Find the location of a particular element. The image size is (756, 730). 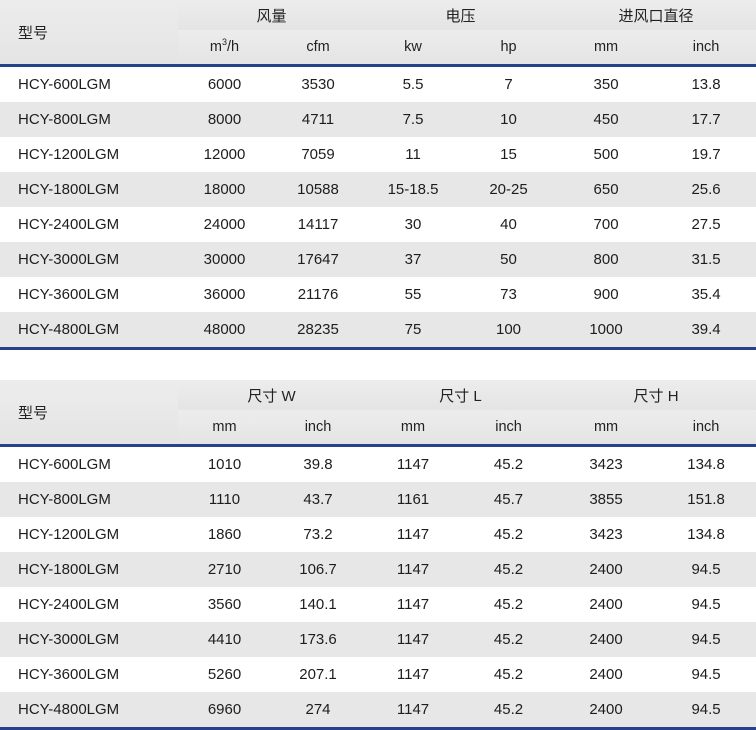

cell-value: 207.1 is located at coordinates (318, 674).